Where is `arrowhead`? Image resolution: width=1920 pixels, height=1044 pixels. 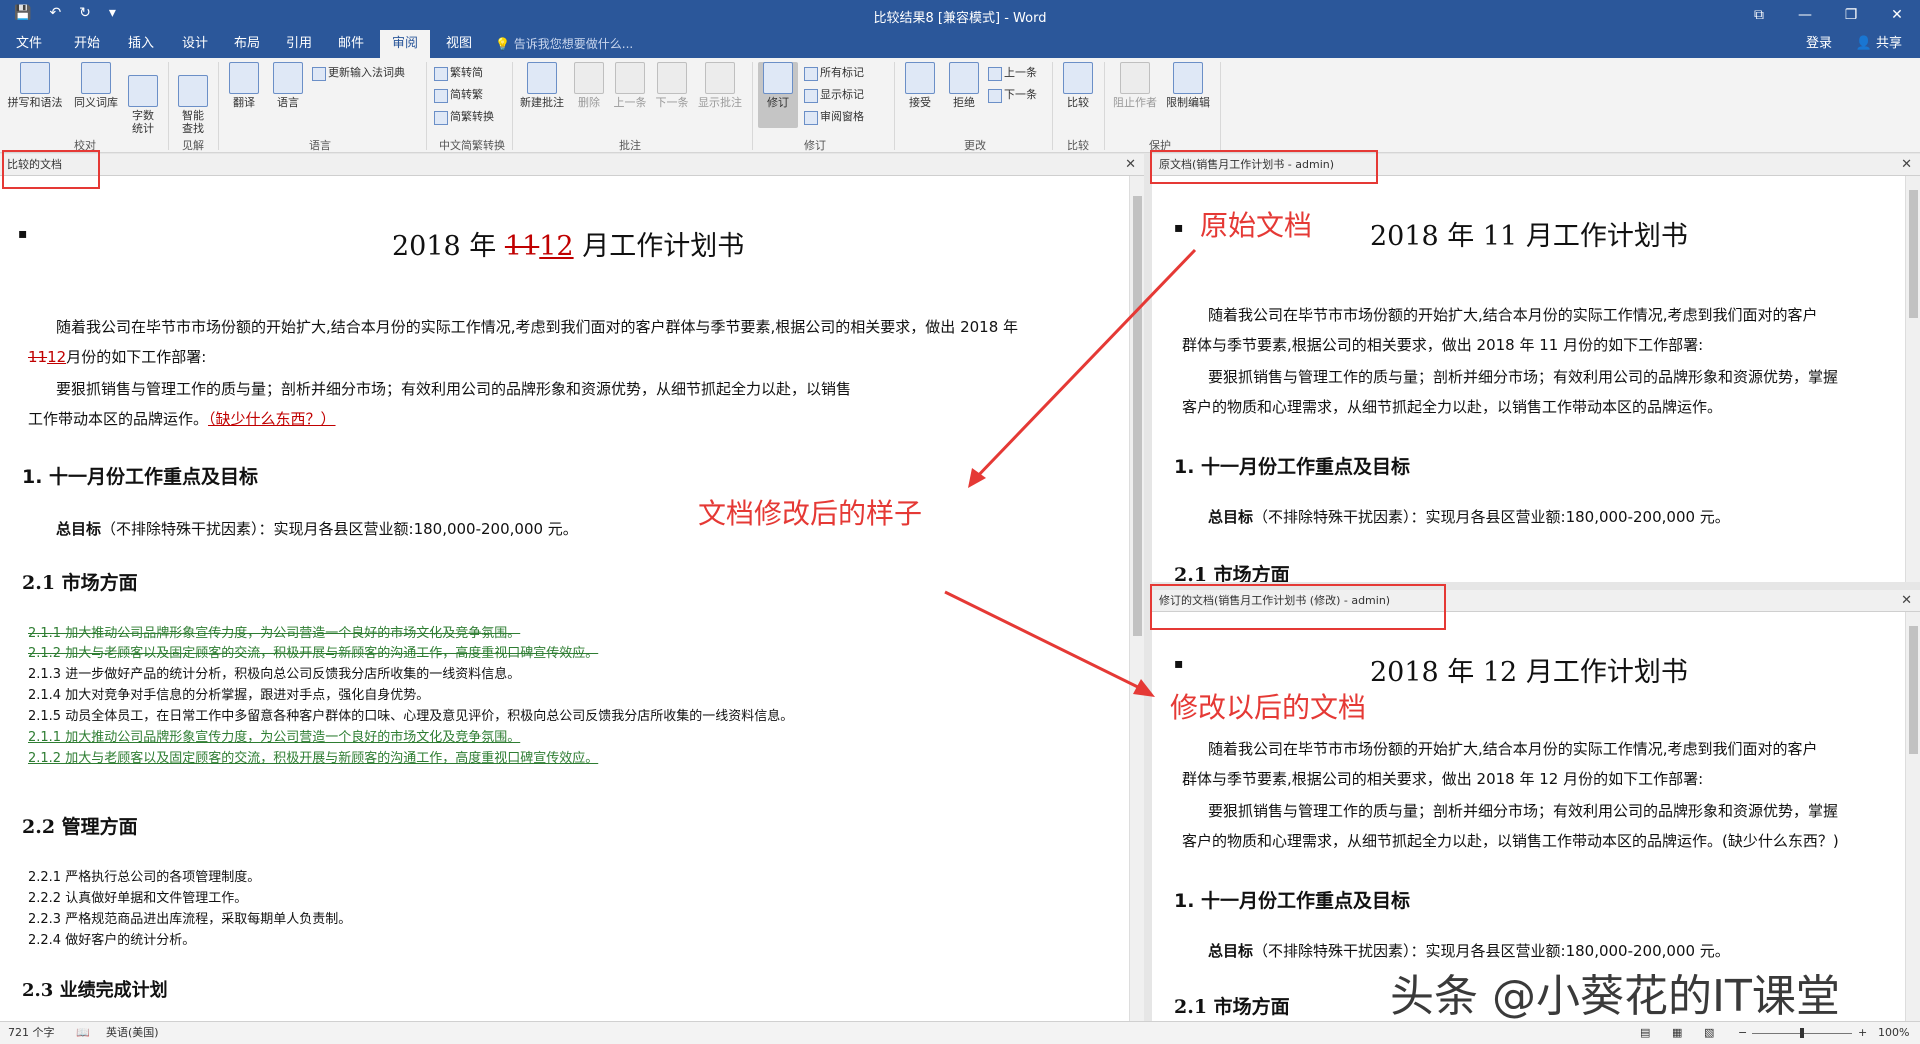
arrowhead is located at coordinates (1144, 688).